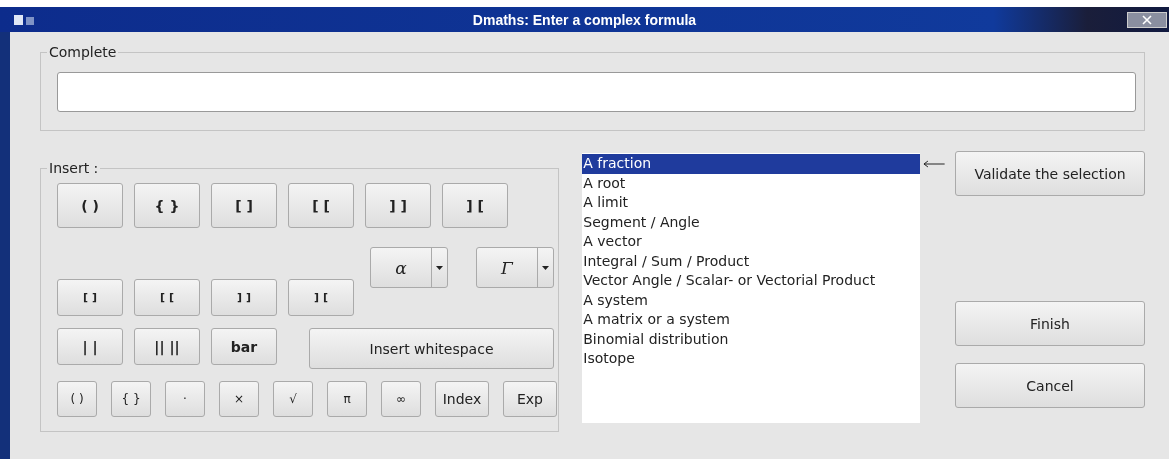 The height and width of the screenshot is (459, 1169). Describe the element at coordinates (1050, 173) in the screenshot. I see `validate-button: Validate the selection` at that location.